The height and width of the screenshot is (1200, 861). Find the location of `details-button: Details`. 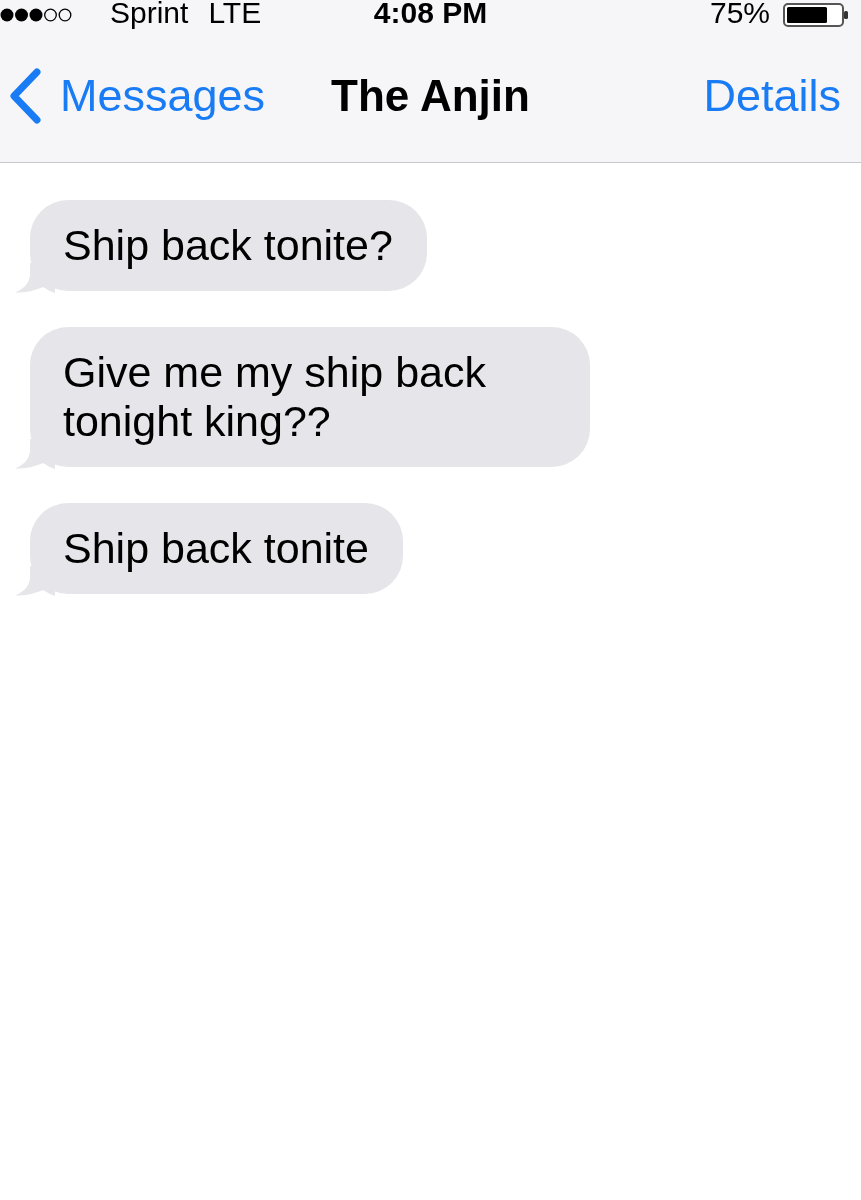

details-button: Details is located at coordinates (772, 96).